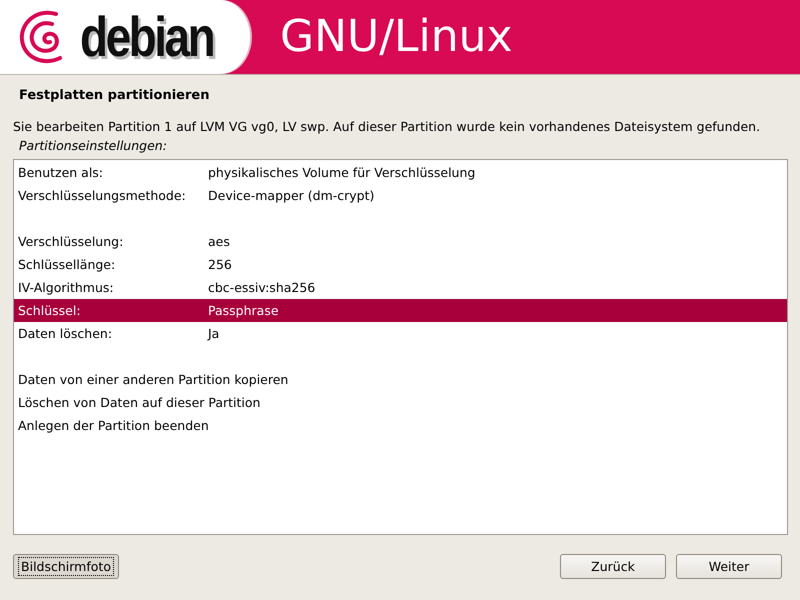 This screenshot has height=600, width=800. I want to click on list-item: Verschlüsselung: aes, so click(400, 241).